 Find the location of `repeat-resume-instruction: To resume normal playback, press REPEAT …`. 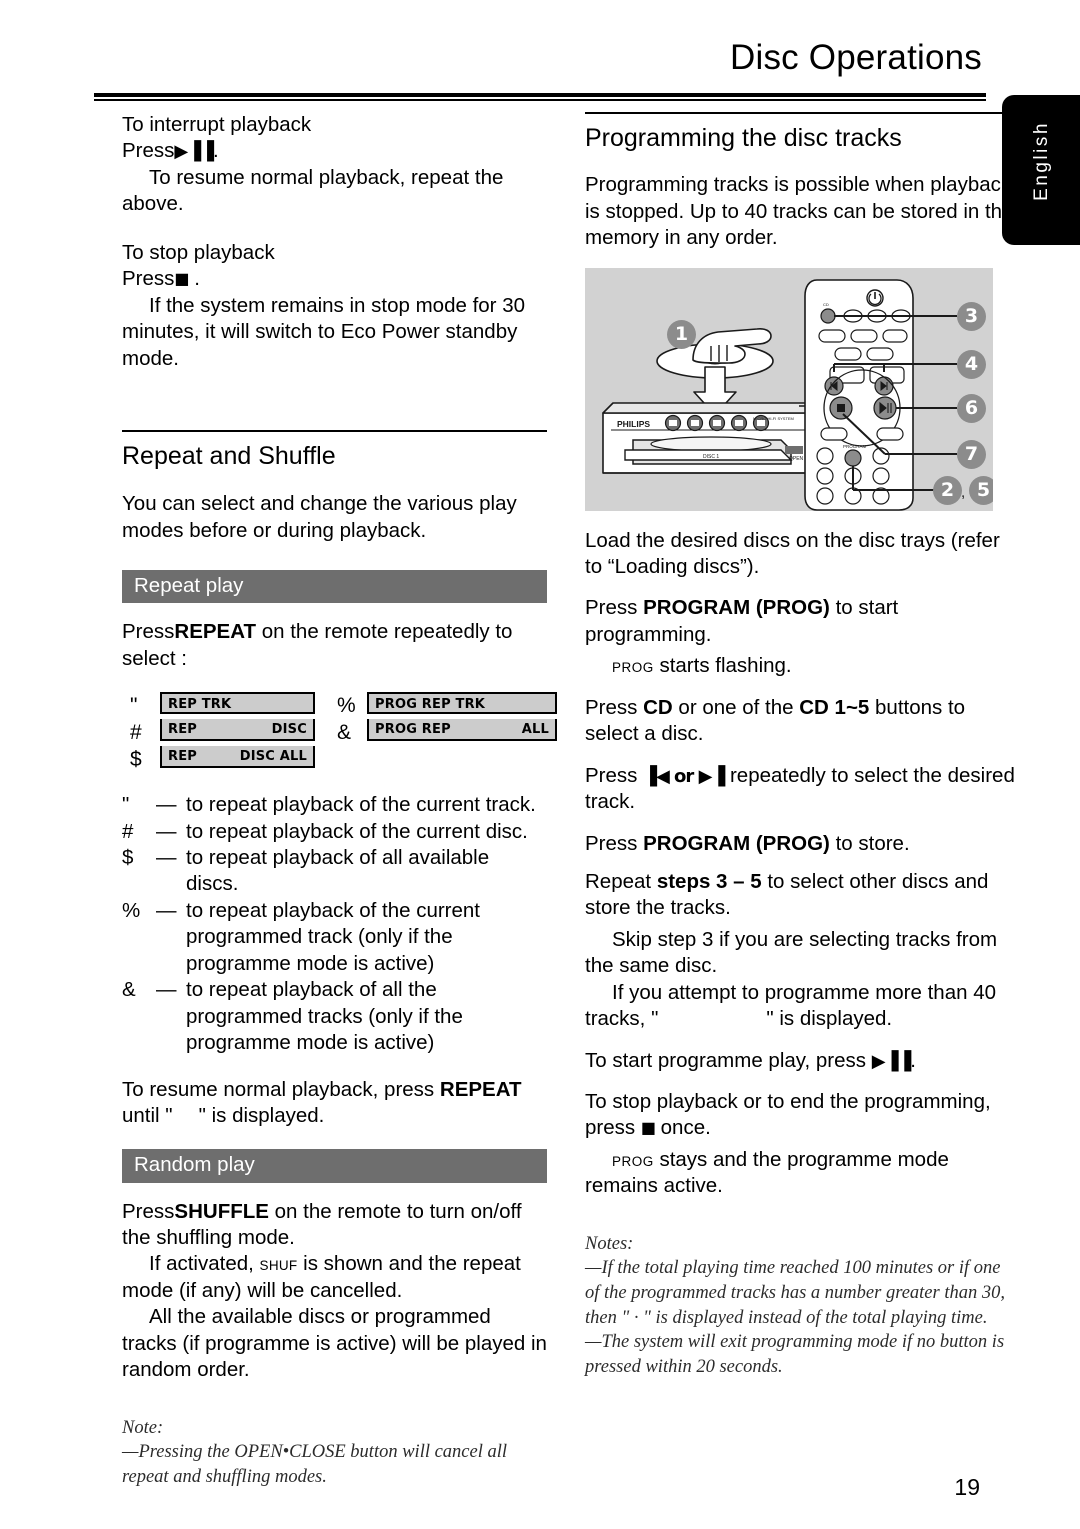

repeat-resume-instruction: To resume normal playback, press REPEAT … is located at coordinates (334, 1103).